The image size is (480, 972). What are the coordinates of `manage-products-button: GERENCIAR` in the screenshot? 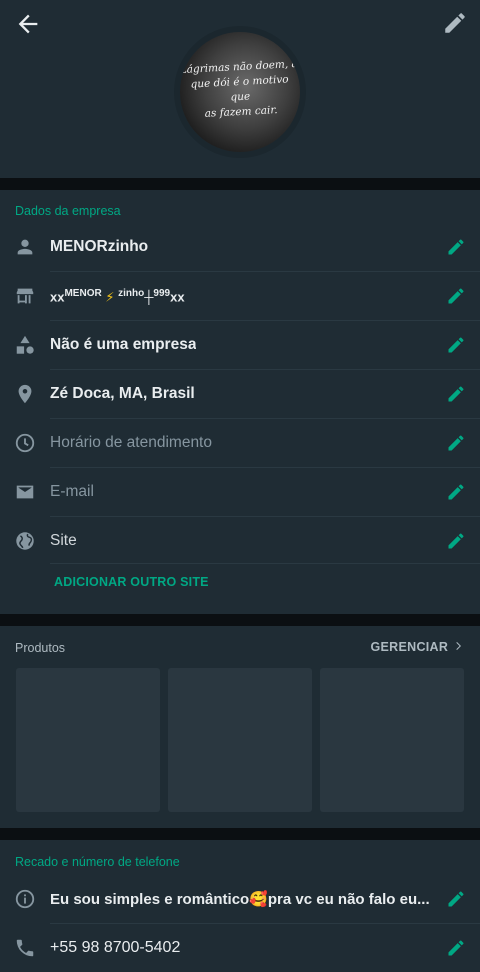 It's located at (418, 647).